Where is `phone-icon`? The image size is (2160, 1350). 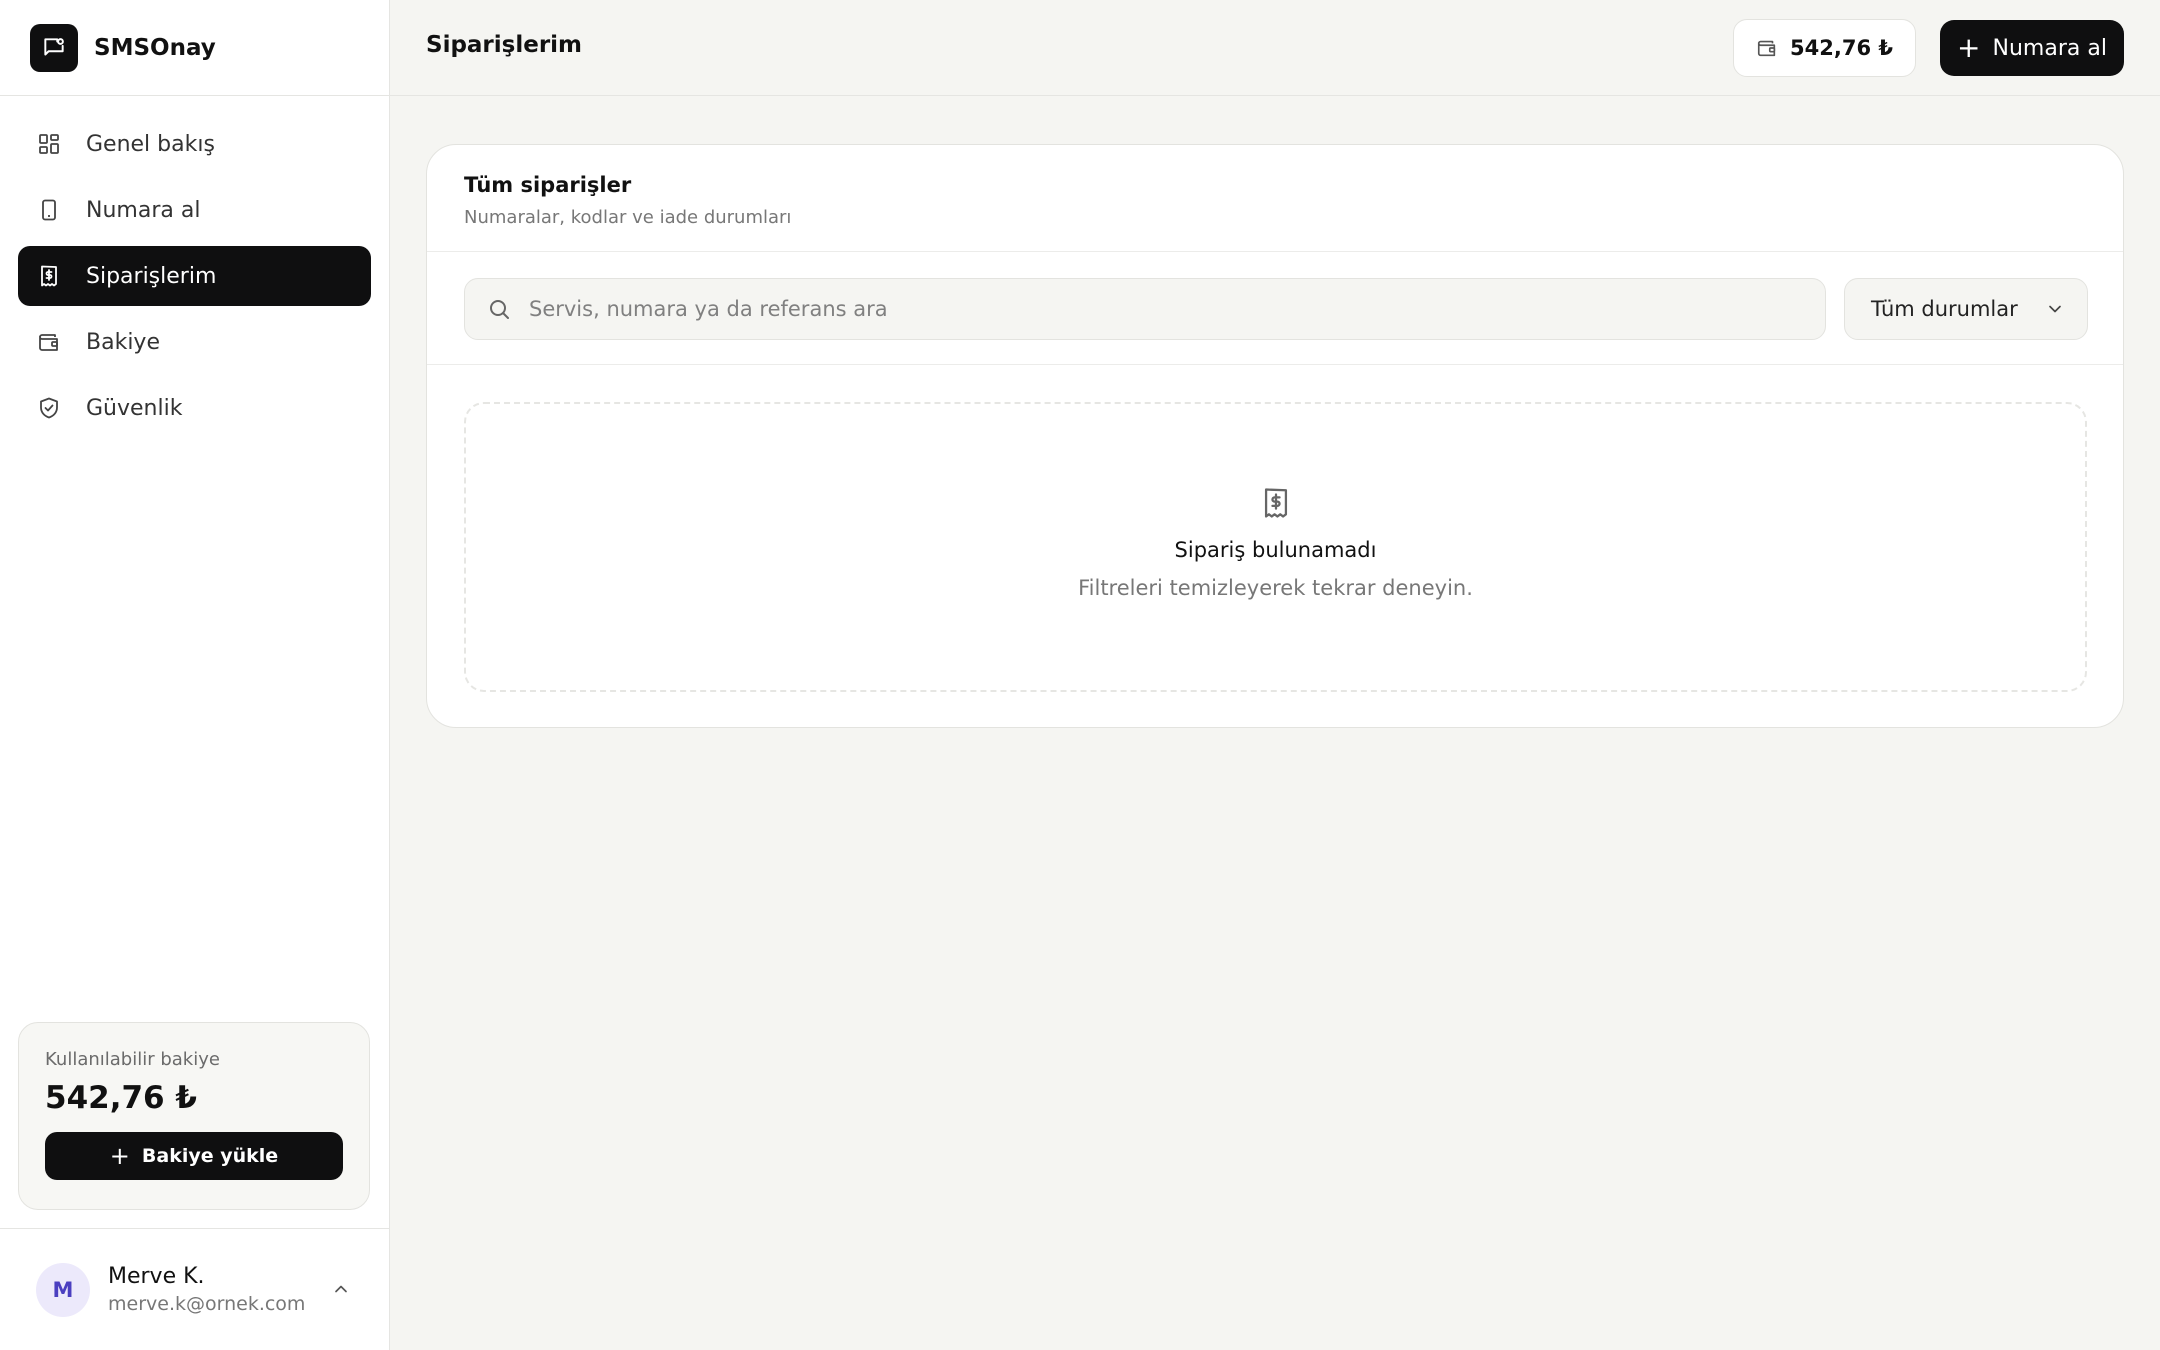
phone-icon is located at coordinates (49, 210).